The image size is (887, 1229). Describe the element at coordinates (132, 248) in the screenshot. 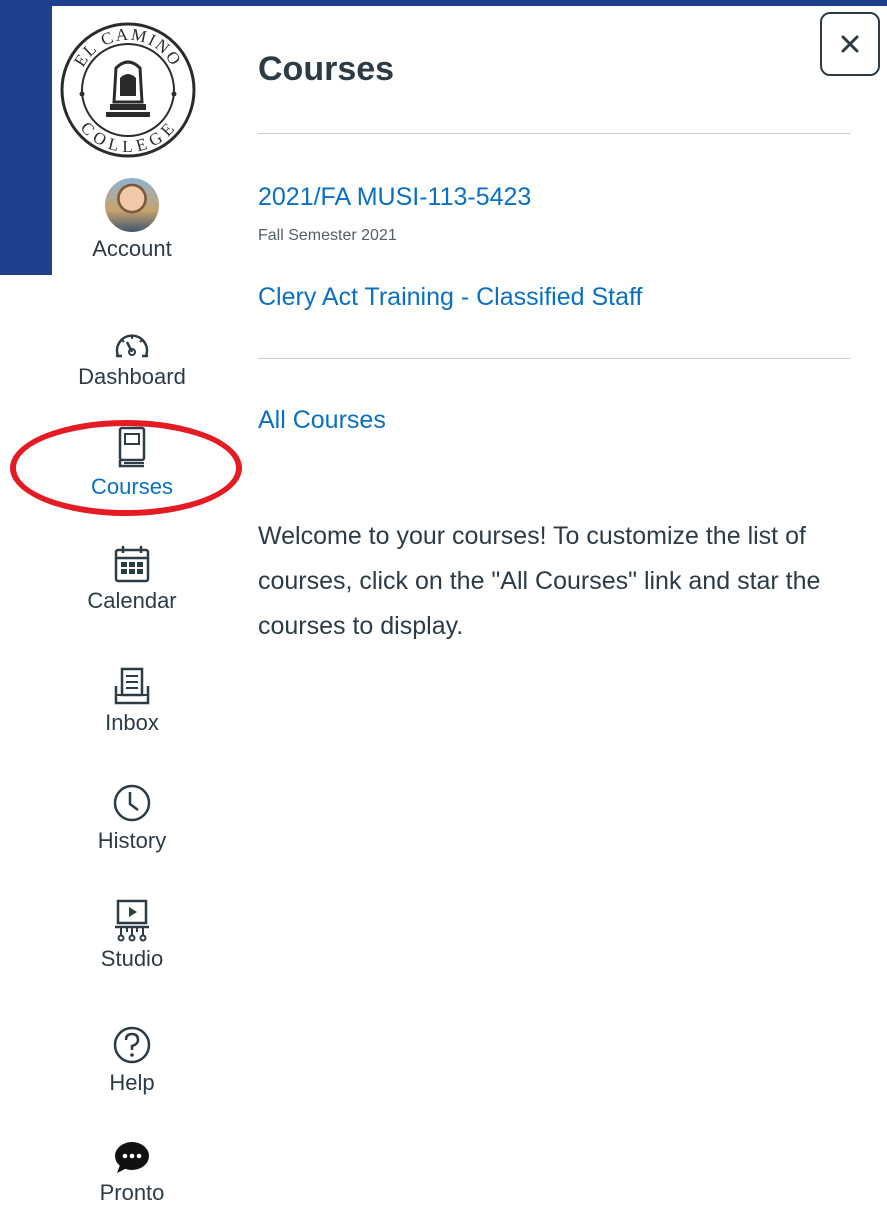

I see `nav-account-label: Account` at that location.